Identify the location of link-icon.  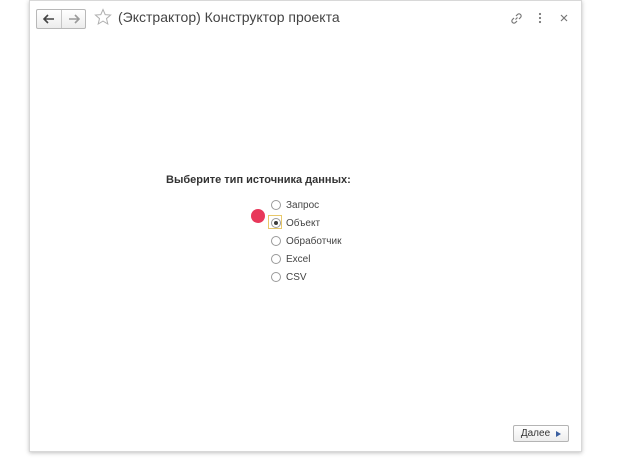
(516, 18).